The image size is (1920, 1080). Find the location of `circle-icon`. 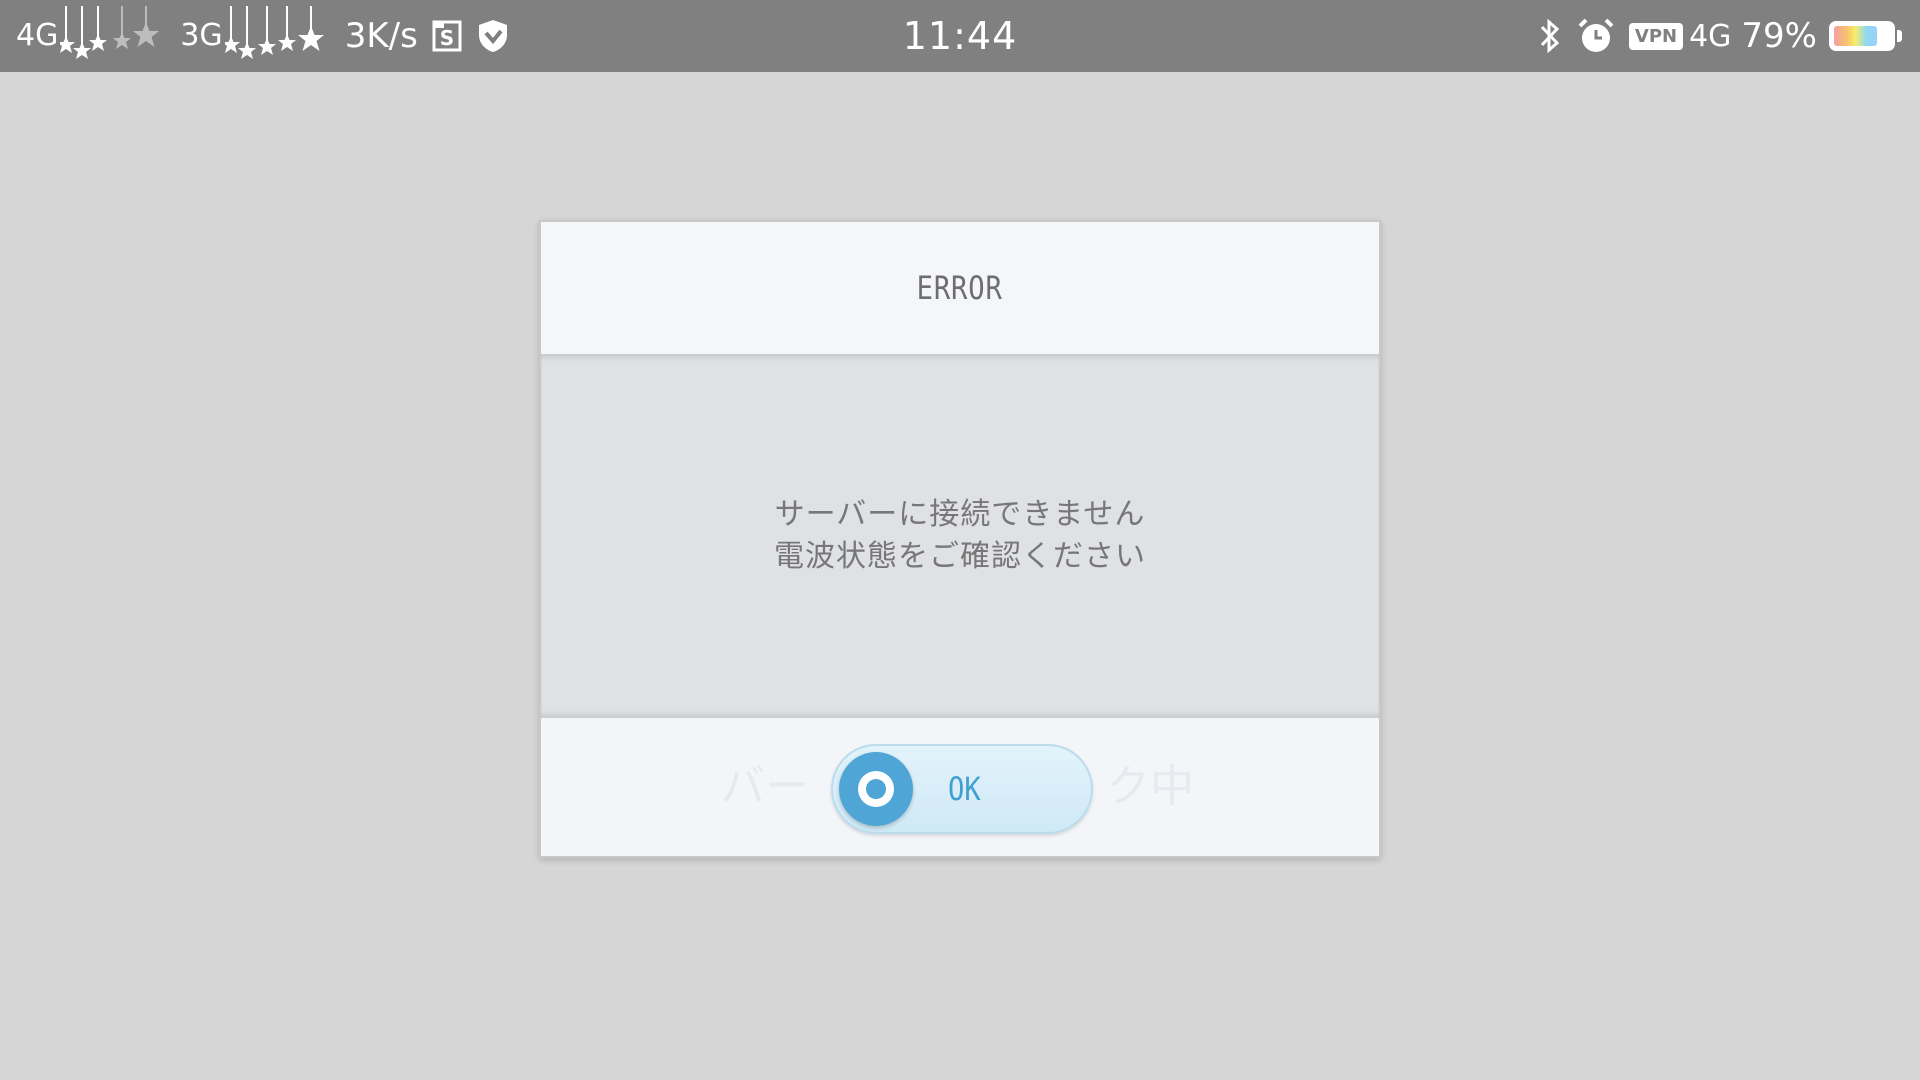

circle-icon is located at coordinates (876, 789).